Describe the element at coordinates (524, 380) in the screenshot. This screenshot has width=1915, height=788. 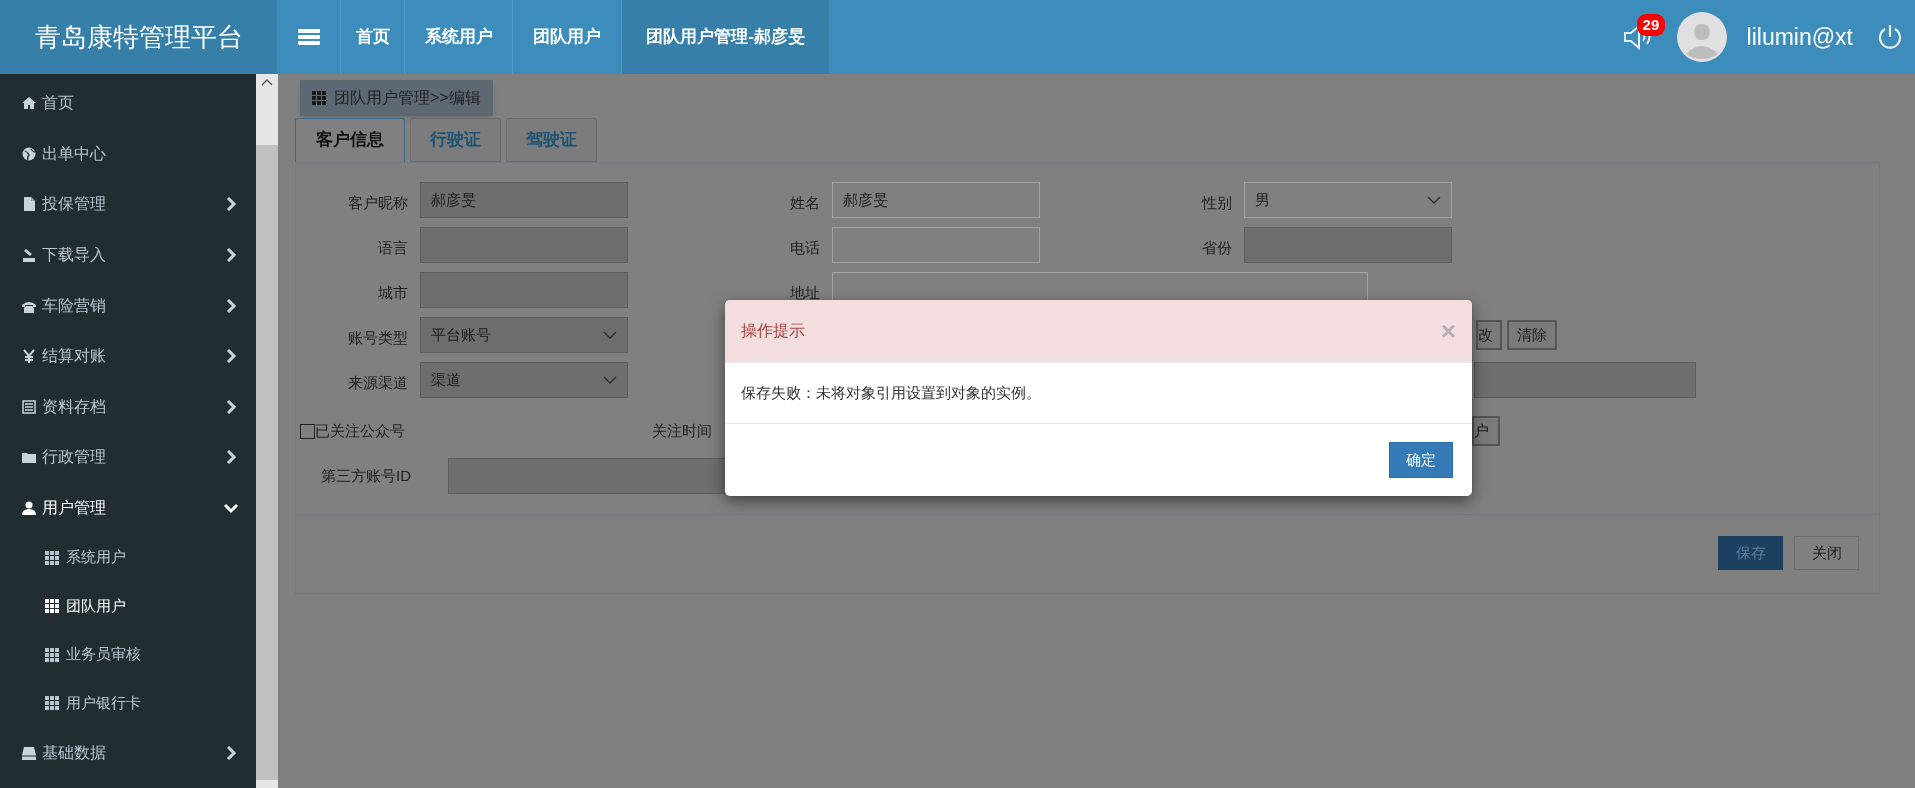
I see `dropdown: 渠道` at that location.